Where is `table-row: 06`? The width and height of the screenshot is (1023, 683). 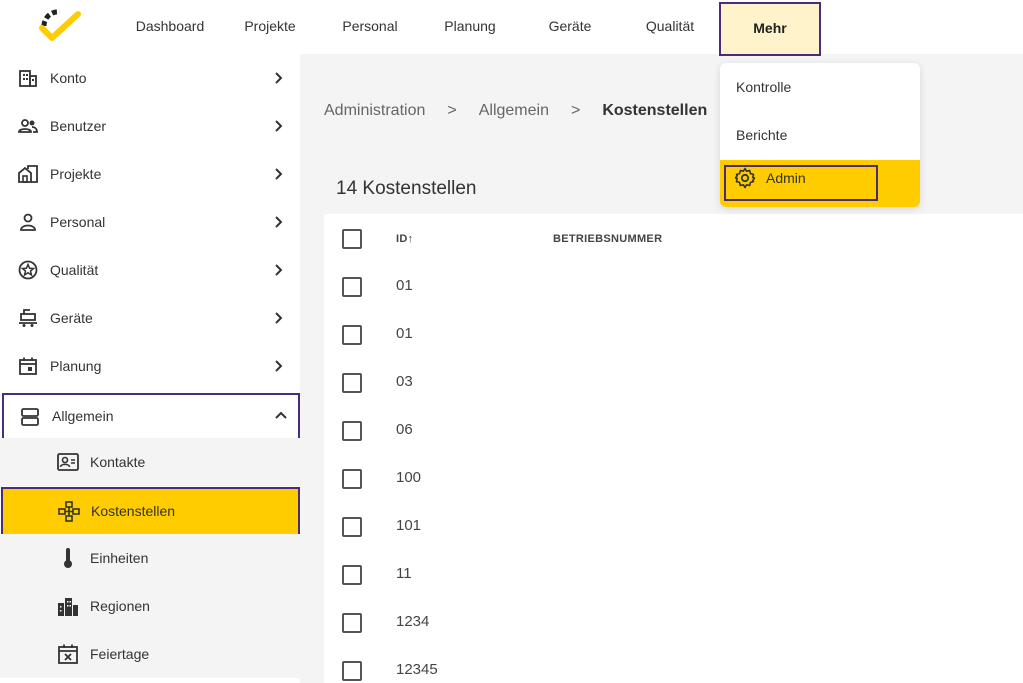 table-row: 06 is located at coordinates (673, 430).